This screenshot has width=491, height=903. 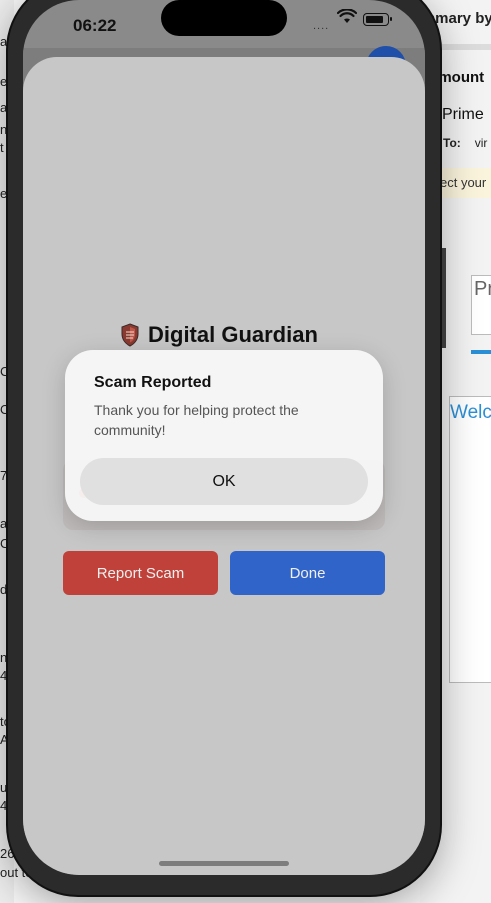 What do you see at coordinates (347, 16) in the screenshot?
I see `wifi-icon` at bounding box center [347, 16].